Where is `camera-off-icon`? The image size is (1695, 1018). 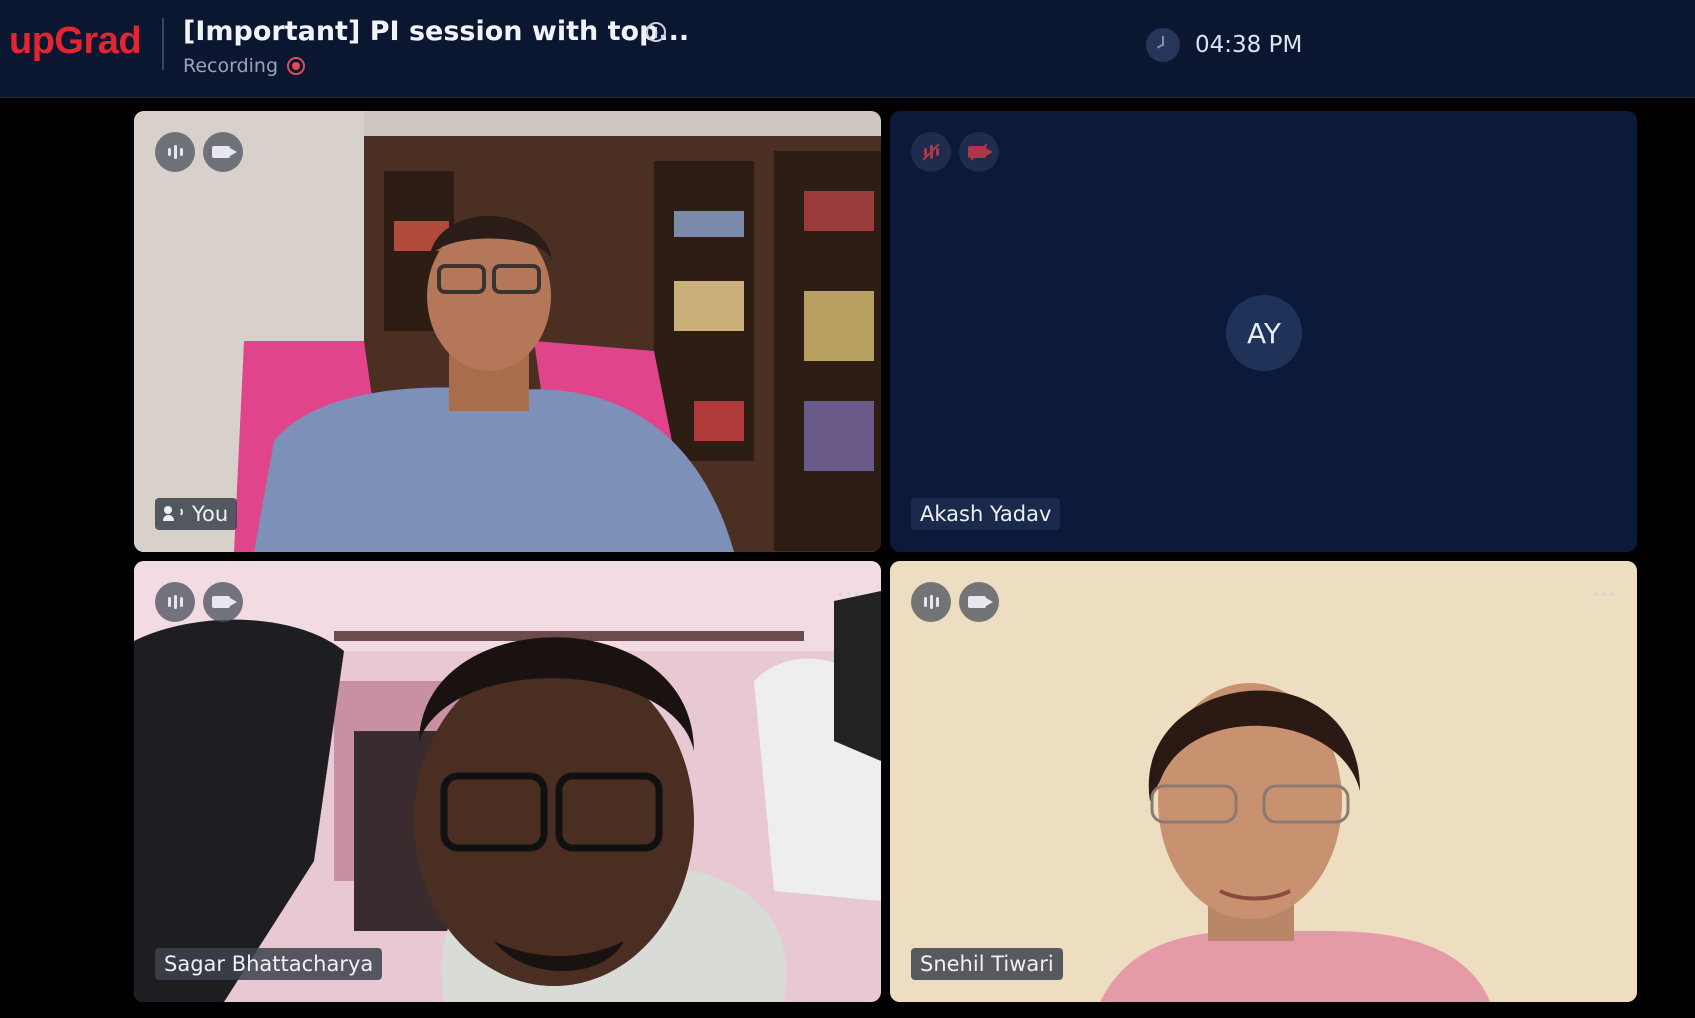
camera-off-icon is located at coordinates (980, 152).